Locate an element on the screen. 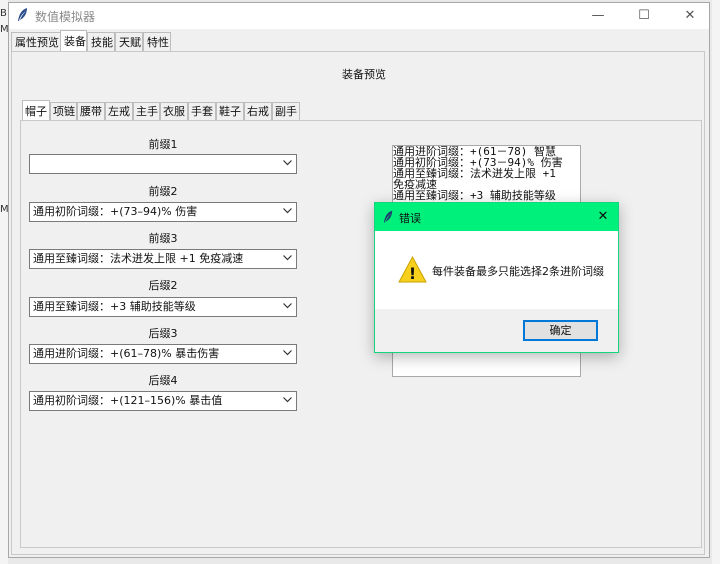 The width and height of the screenshot is (720, 564). error-dialog: 错误 ✕ ! 每件装备最多只能选择2条进阶词缀 确定 is located at coordinates (496, 277).